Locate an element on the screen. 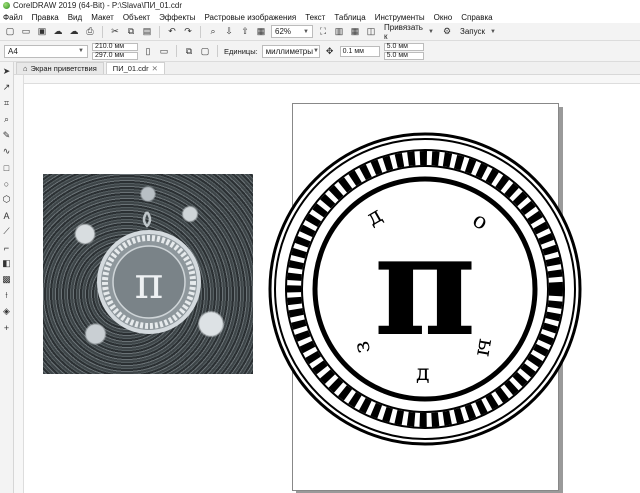 This screenshot has width=640, height=493. shape-tool-icon: ↗ is located at coordinates (6, 87).